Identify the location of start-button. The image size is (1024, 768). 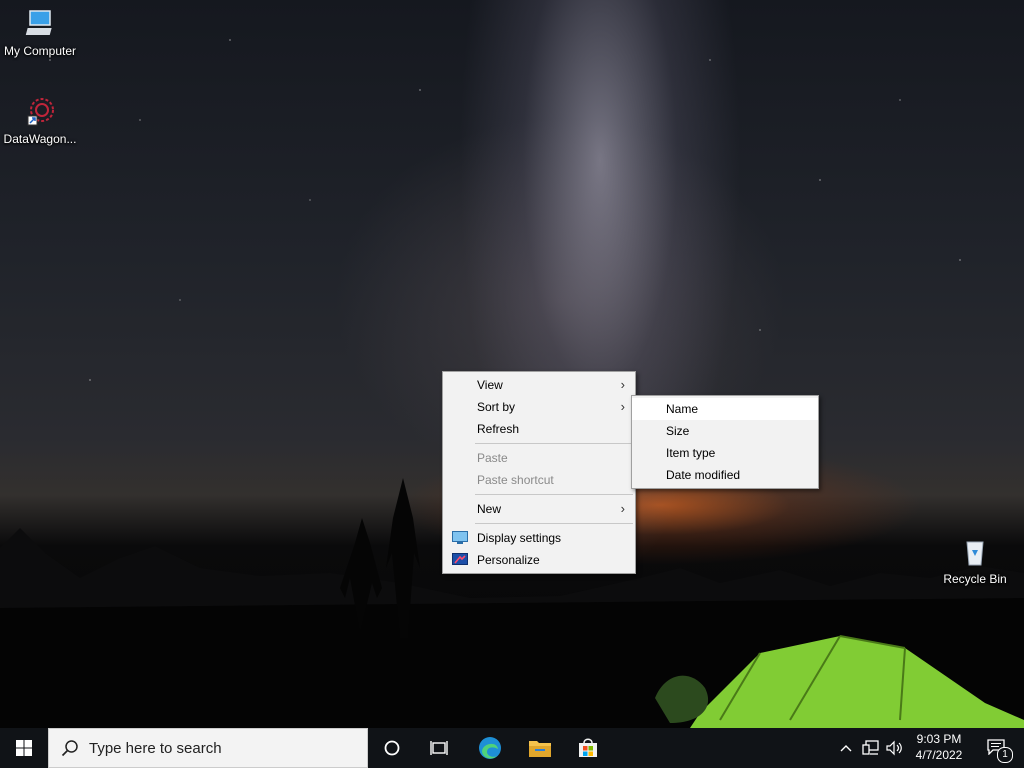
(24, 748).